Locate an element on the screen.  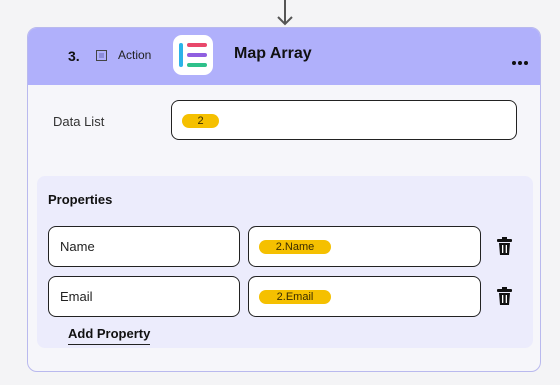
step-type-label: Action is located at coordinates (135, 55).